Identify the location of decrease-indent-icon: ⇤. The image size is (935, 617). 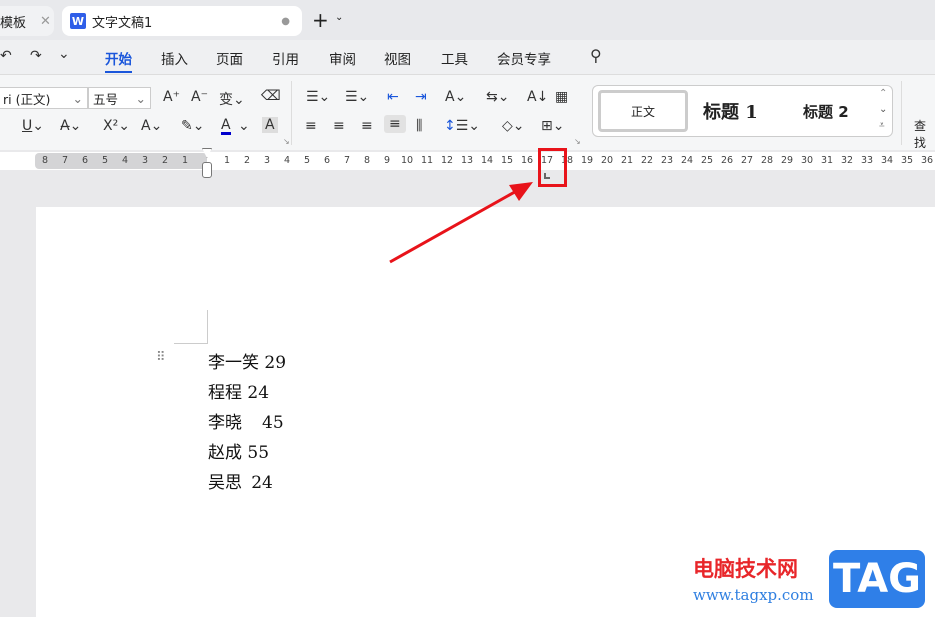
(393, 97).